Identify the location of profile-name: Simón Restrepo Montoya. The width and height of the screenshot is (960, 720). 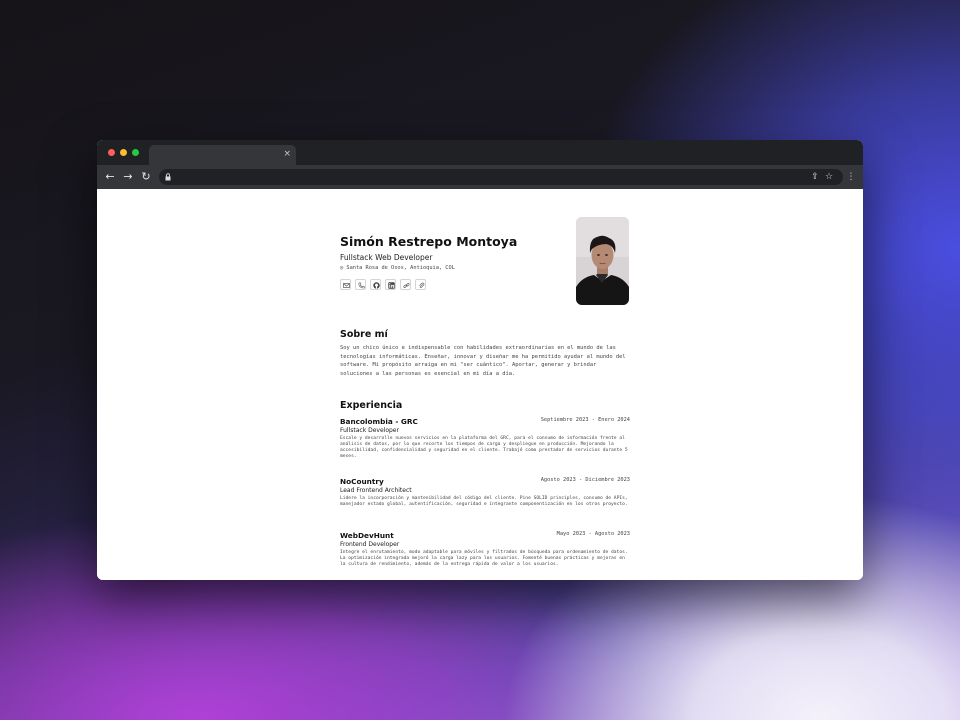
(429, 241).